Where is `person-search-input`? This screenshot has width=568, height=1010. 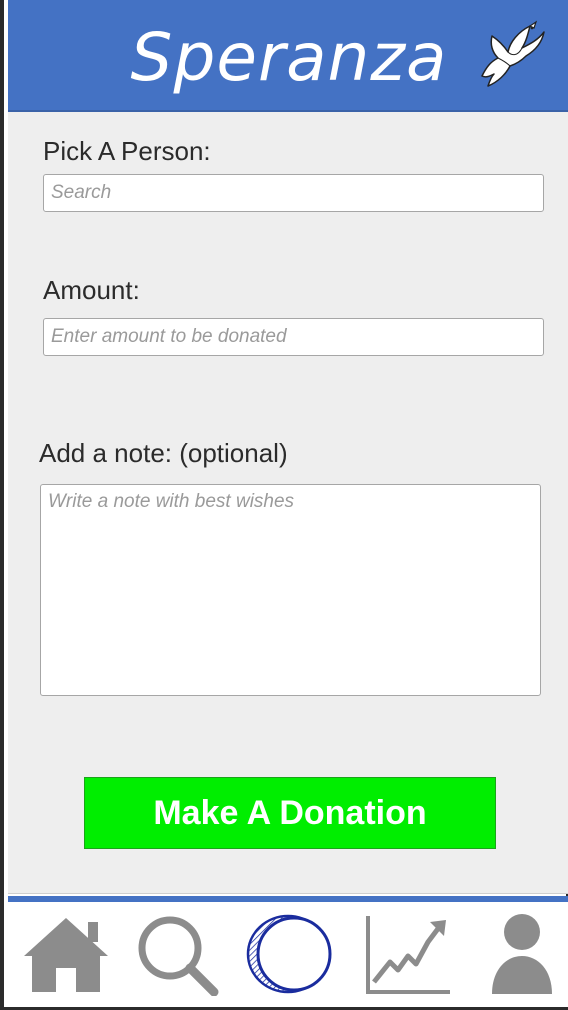
person-search-input is located at coordinates (293, 193).